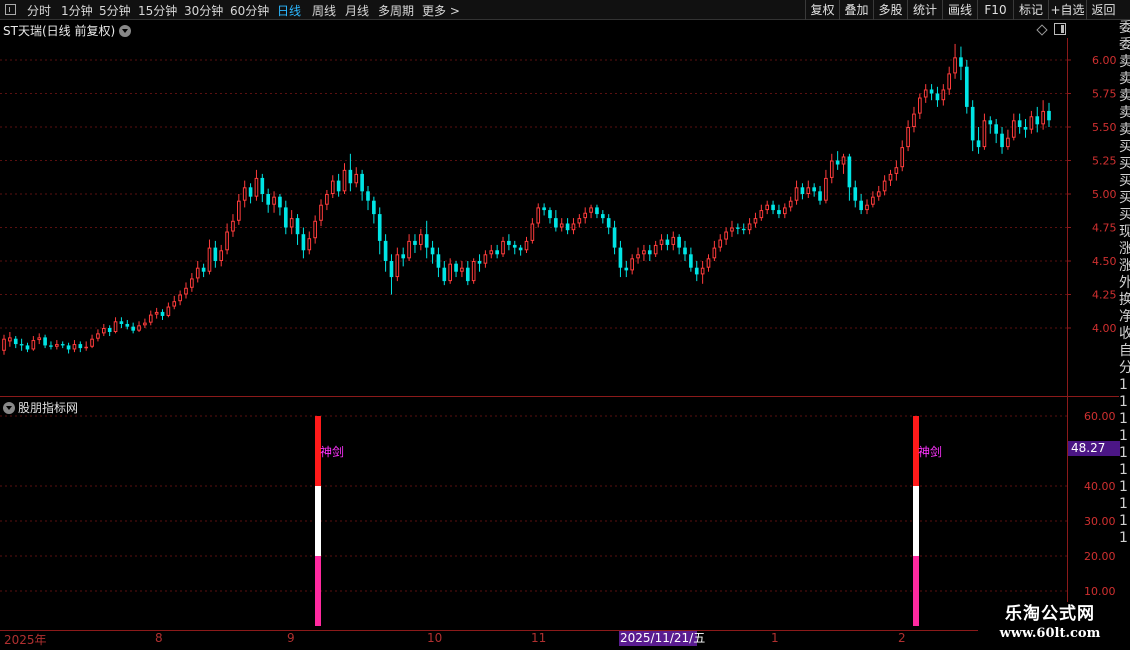  Describe the element at coordinates (1100, 416) in the screenshot. I see `indicator-tick-label: 60.00` at that location.